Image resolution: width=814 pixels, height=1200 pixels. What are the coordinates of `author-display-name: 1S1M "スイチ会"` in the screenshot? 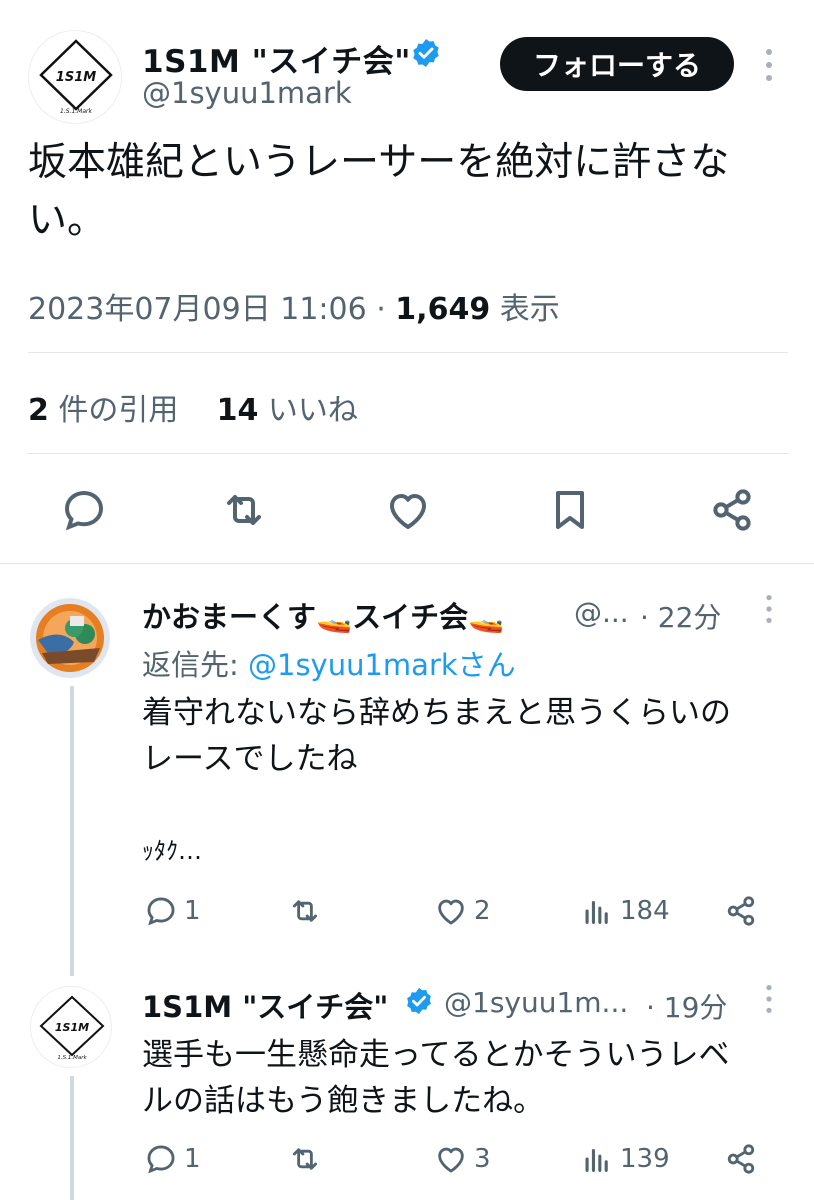 It's located at (276, 58).